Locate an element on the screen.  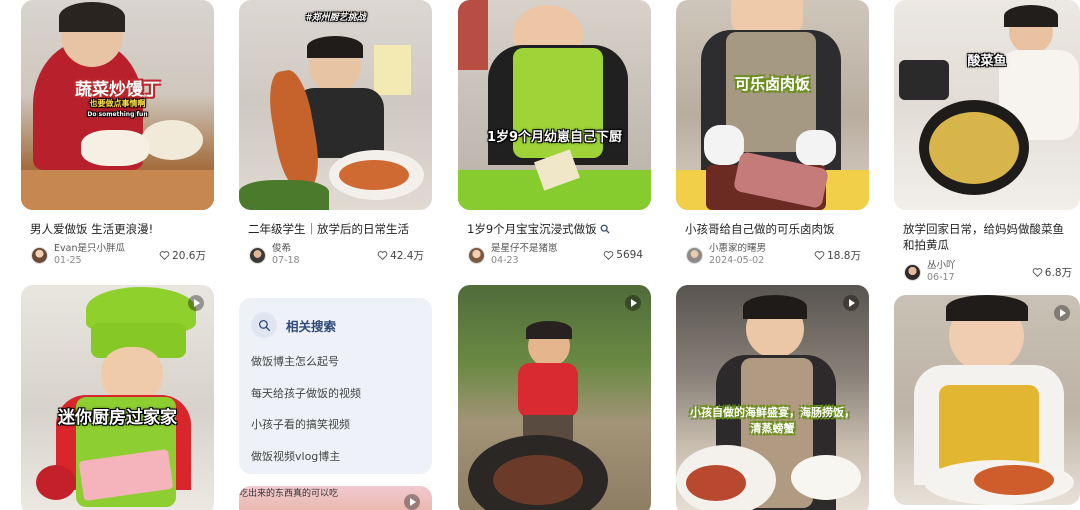
related-search-title: 相关搜索 is located at coordinates (311, 326).